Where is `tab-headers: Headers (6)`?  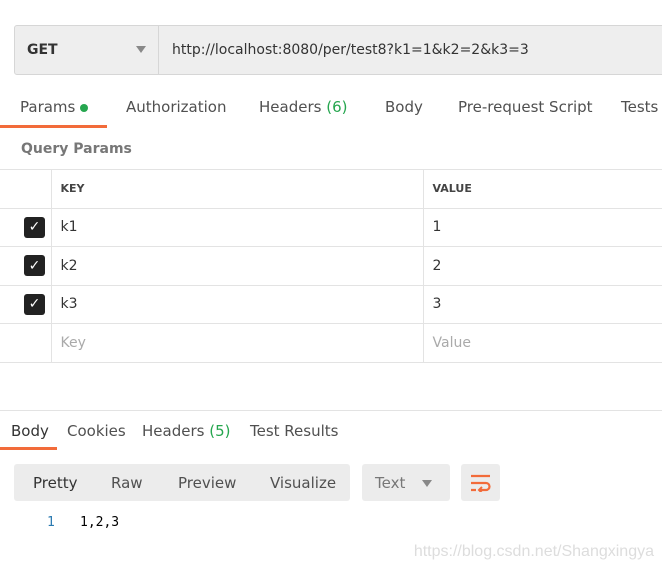 tab-headers: Headers (6) is located at coordinates (303, 107).